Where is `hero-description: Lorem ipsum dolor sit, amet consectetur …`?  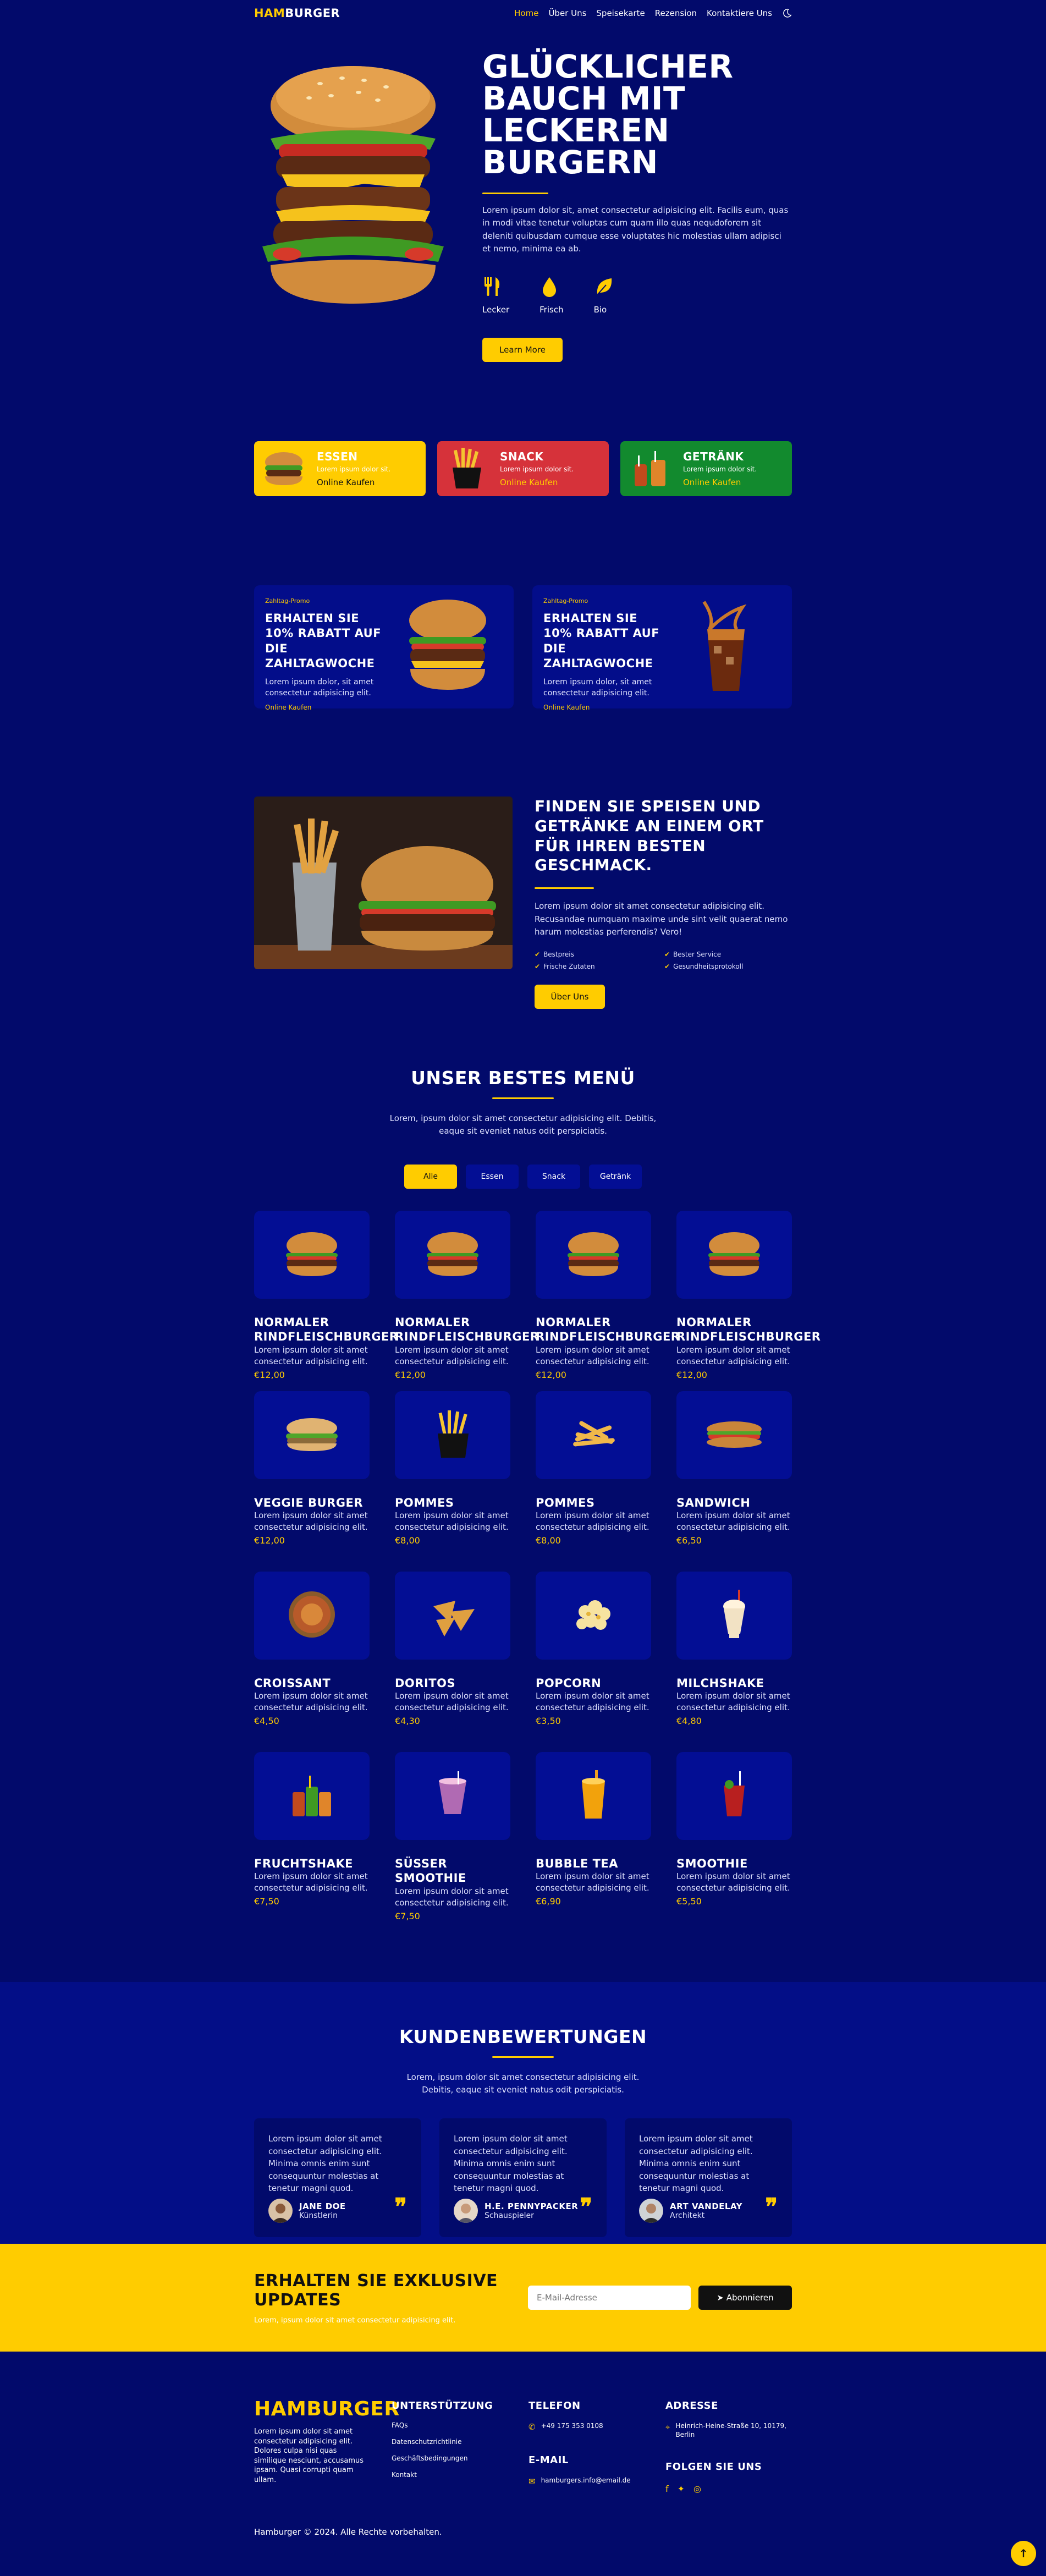 hero-description: Lorem ipsum dolor sit, amet consectetur … is located at coordinates (636, 229).